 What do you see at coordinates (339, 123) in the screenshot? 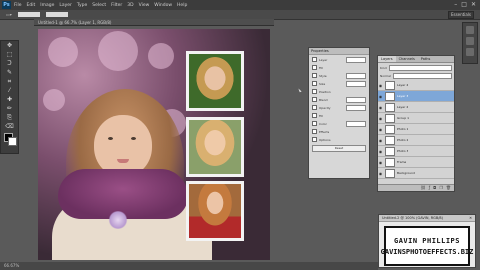
I see `properties-row: Color` at bounding box center [339, 123].